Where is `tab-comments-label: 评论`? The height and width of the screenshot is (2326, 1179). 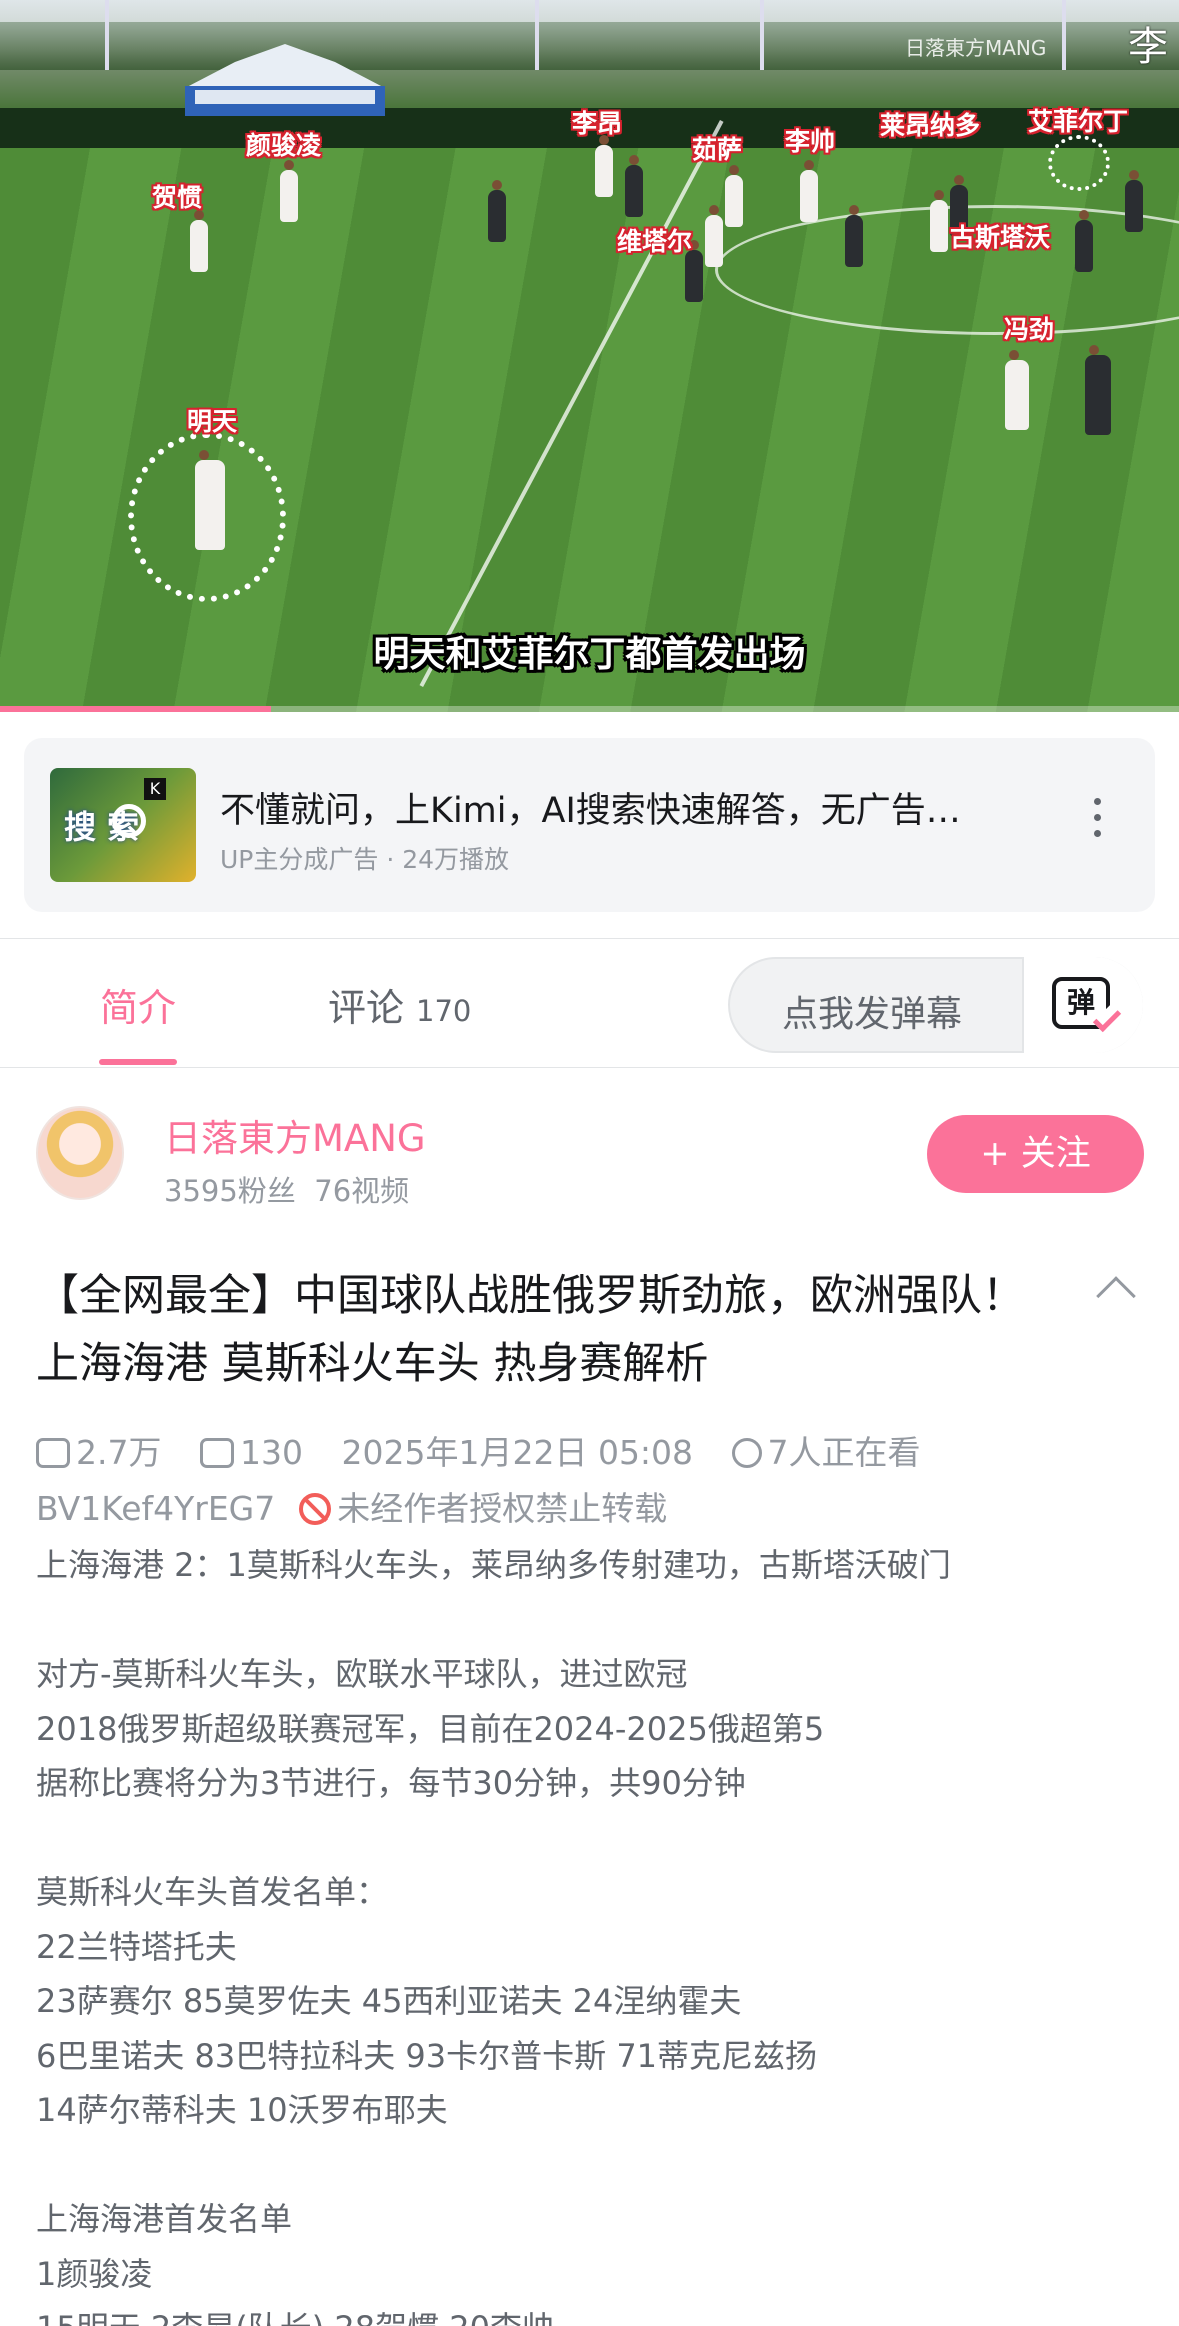
tab-comments-label: 评论 is located at coordinates (366, 1008).